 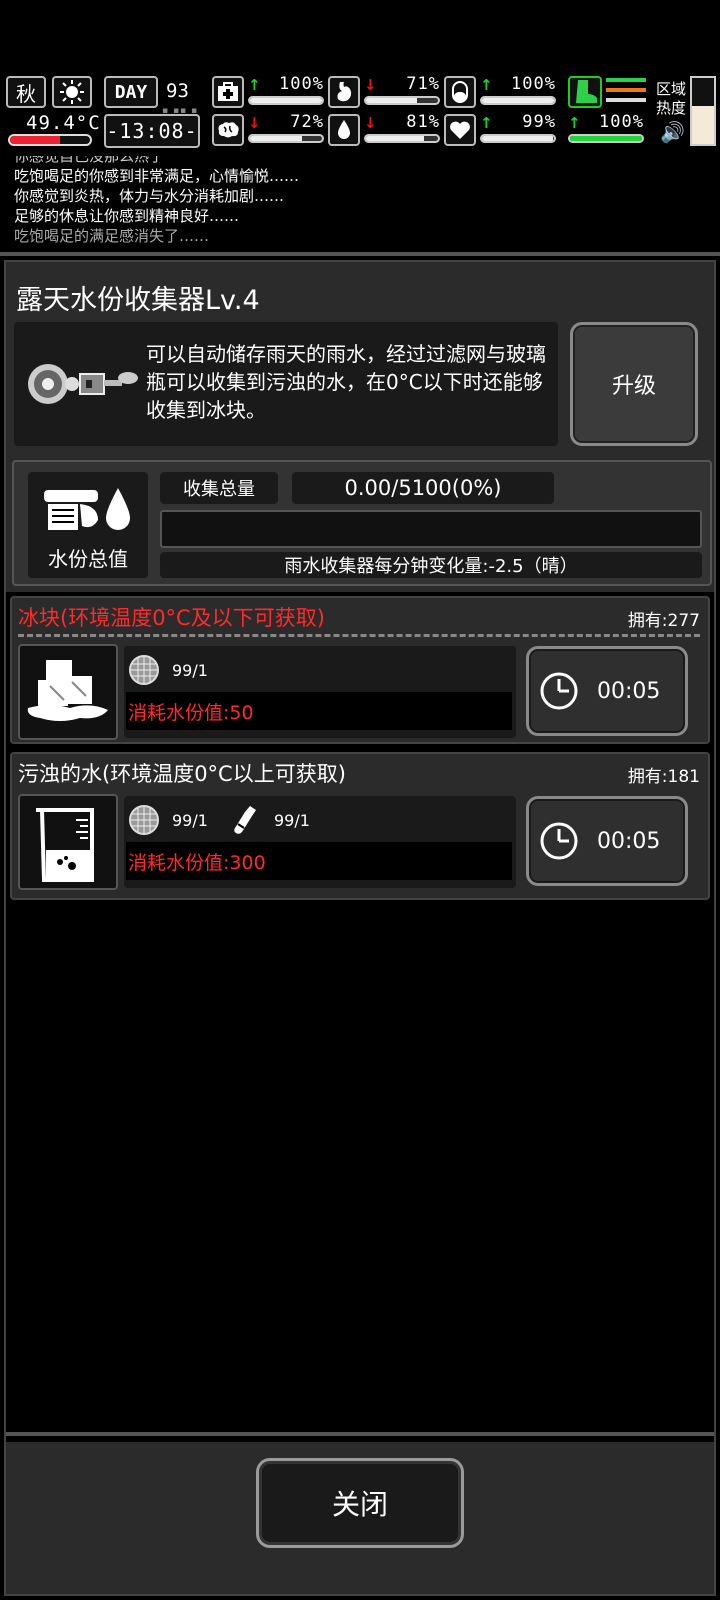 What do you see at coordinates (89, 160) in the screenshot?
I see `log-line: 你感觉自己没那么热了` at bounding box center [89, 160].